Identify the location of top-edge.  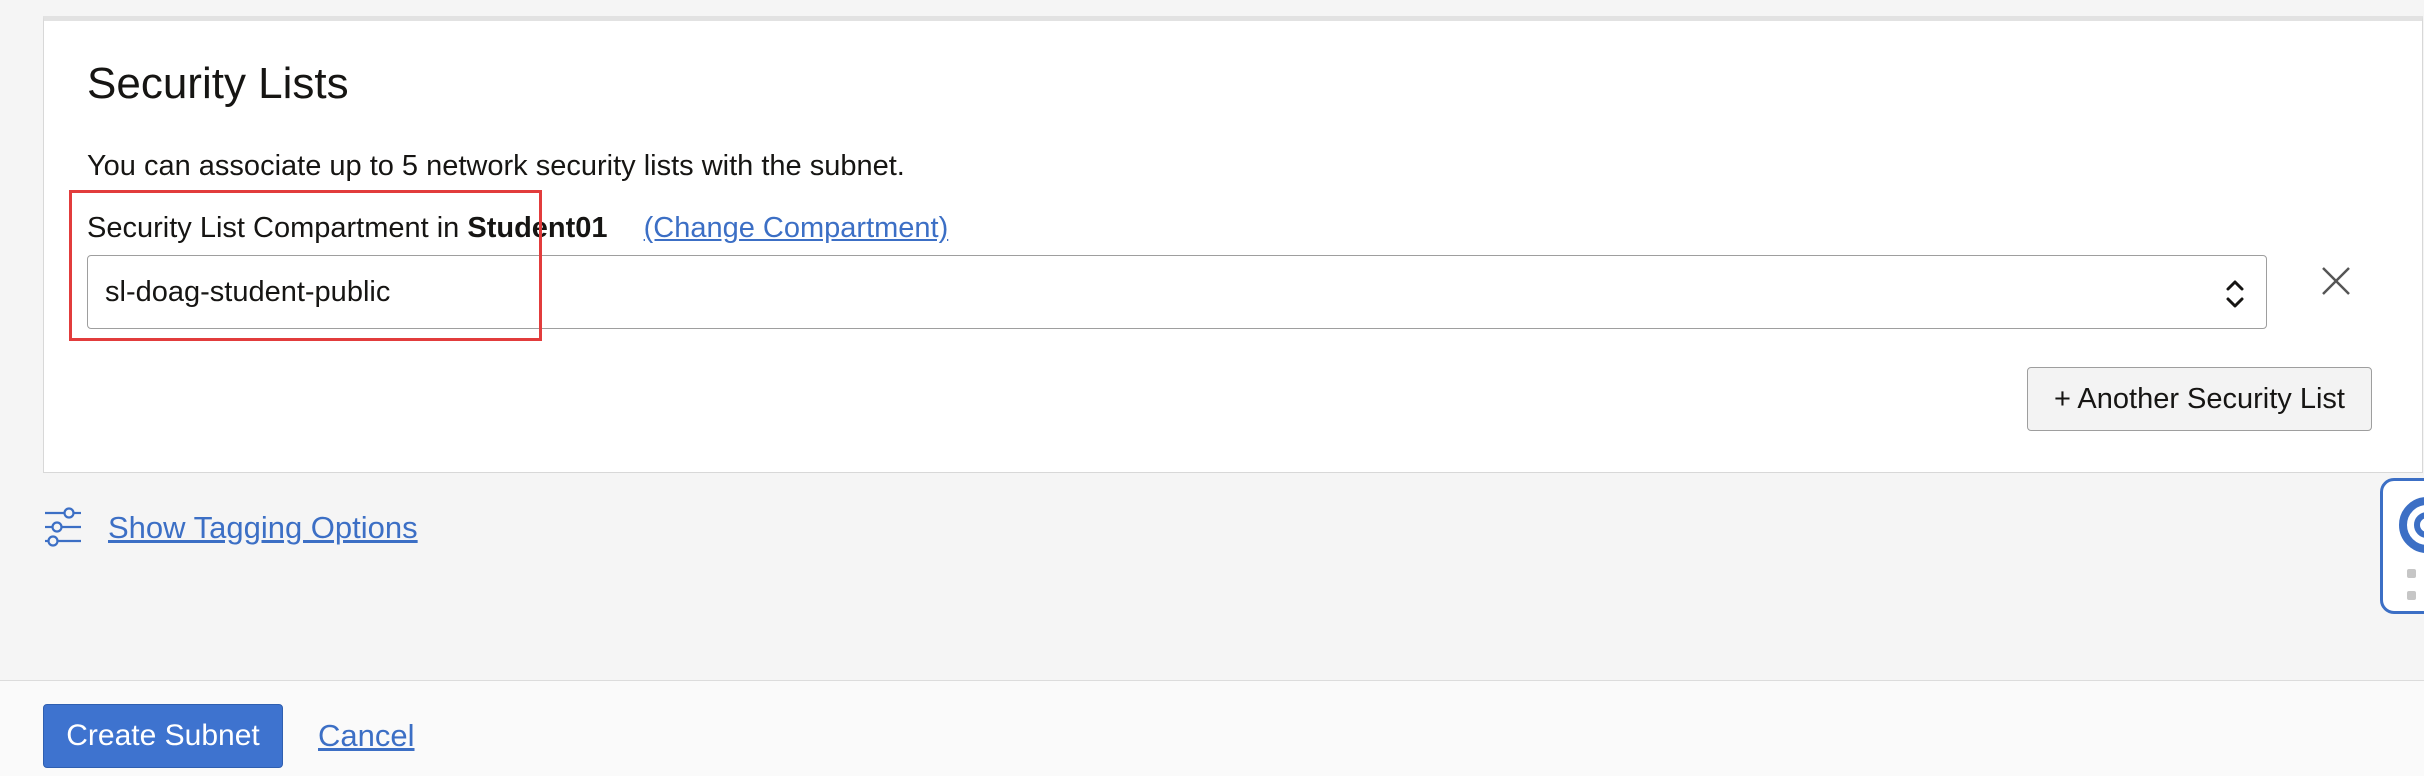
(1212, 8).